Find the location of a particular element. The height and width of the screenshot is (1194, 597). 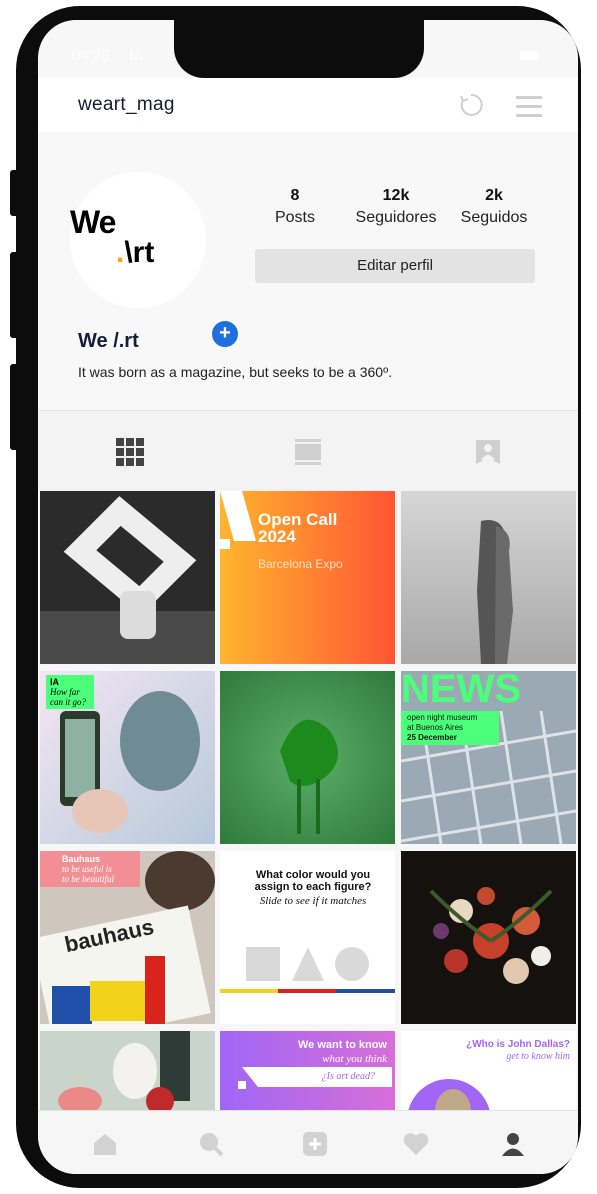

stat-posts: 8 Posts is located at coordinates (295, 207).